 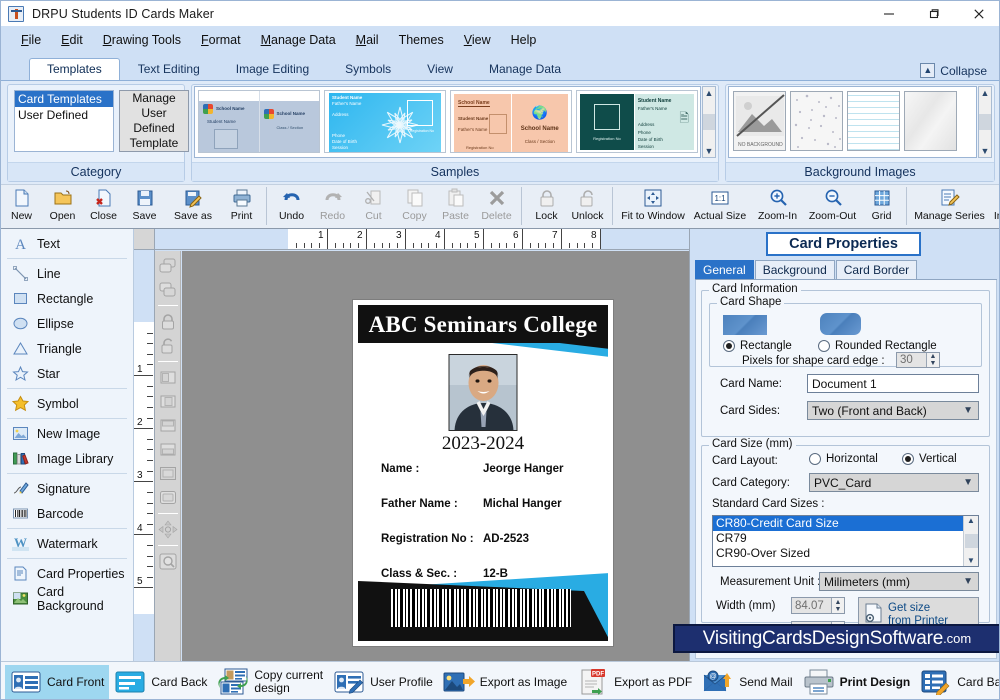 What do you see at coordinates (142, 40) in the screenshot?
I see `menu-drawing-tools: Drawing Tools` at bounding box center [142, 40].